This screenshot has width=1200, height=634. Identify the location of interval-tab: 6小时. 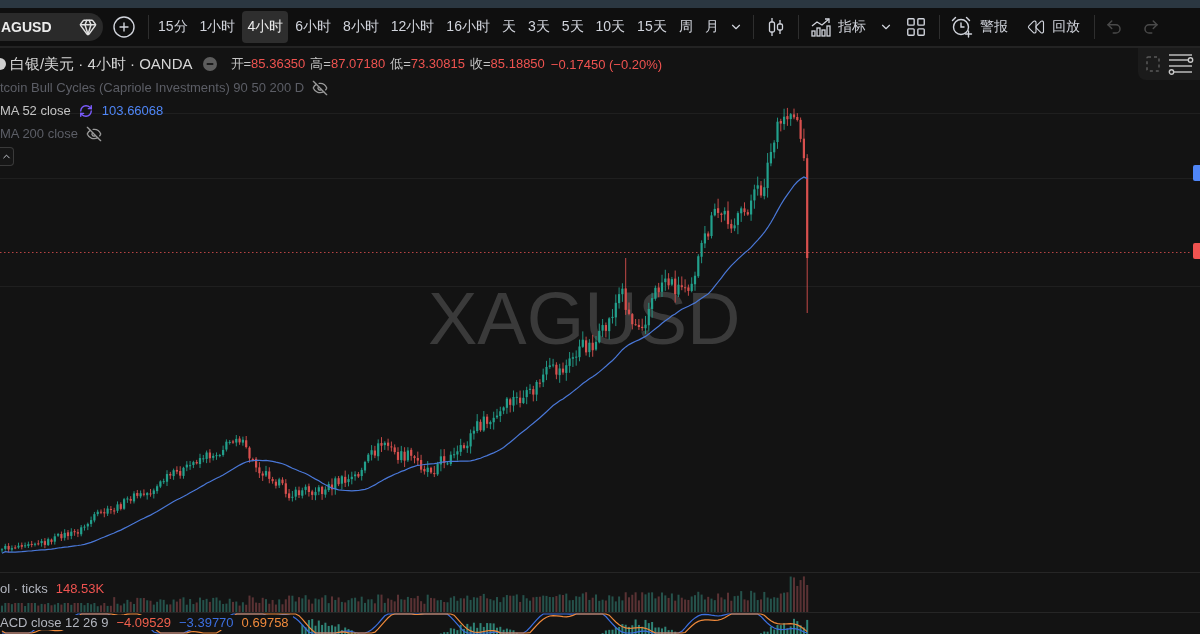
(313, 27).